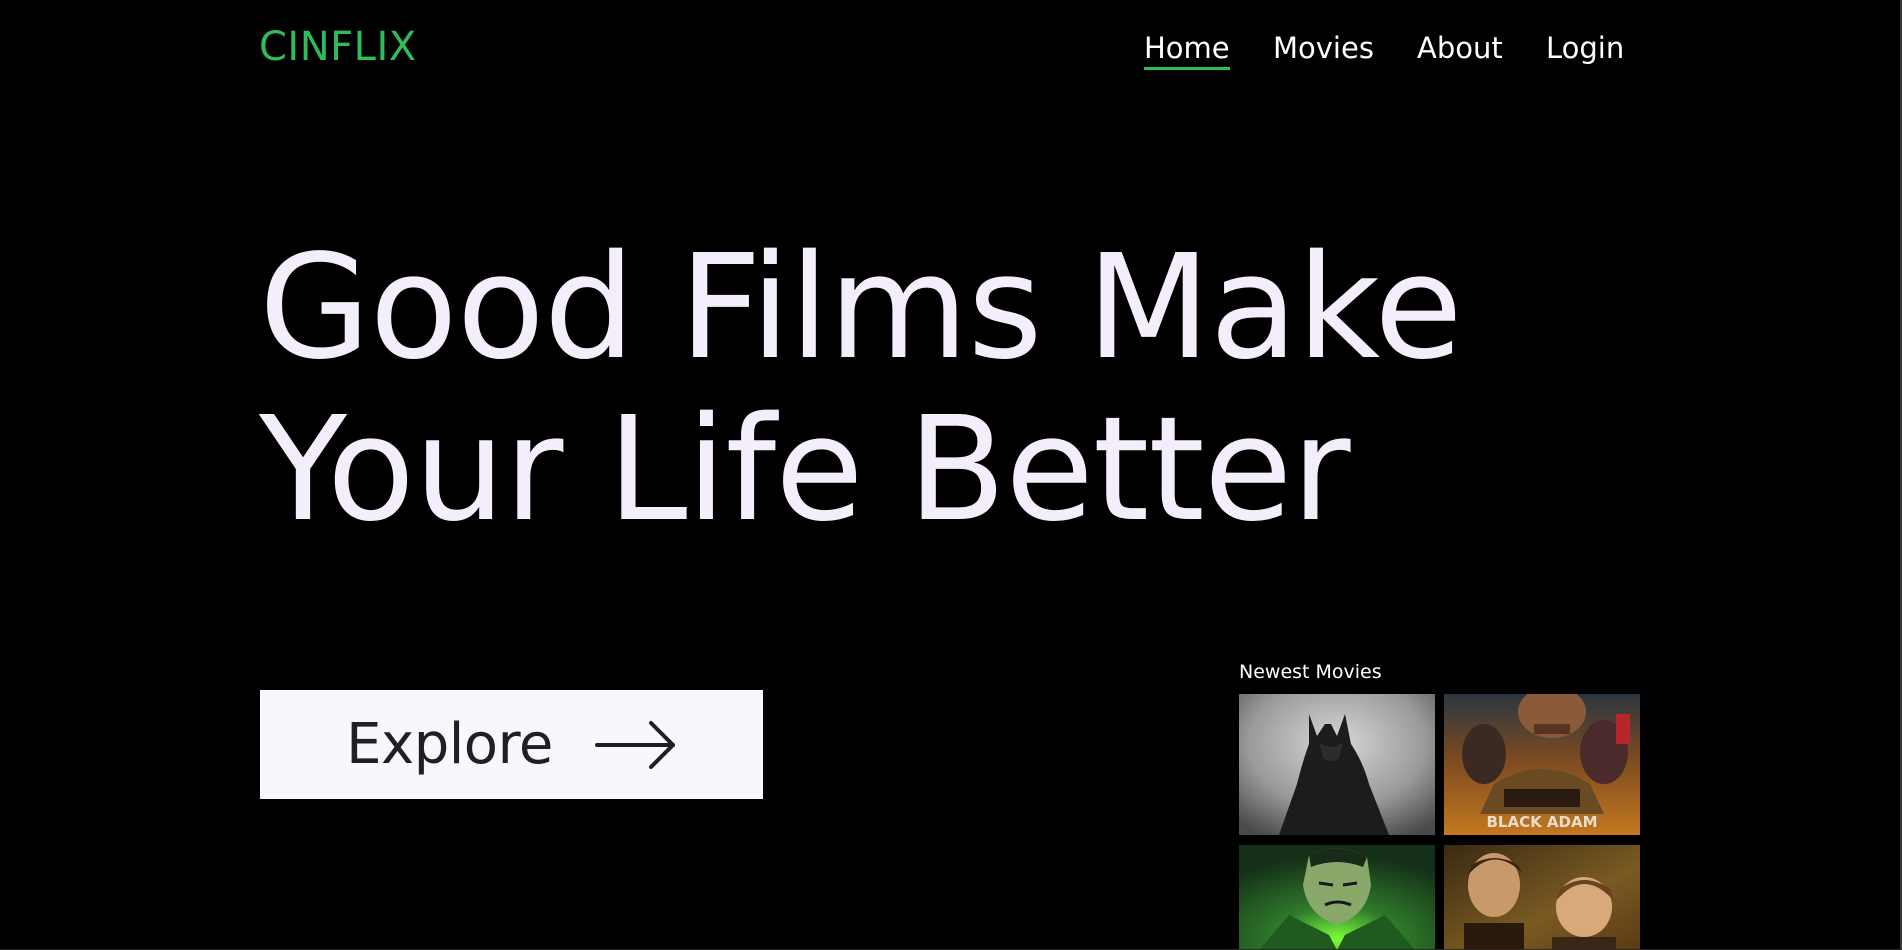 The width and height of the screenshot is (1902, 950). Describe the element at coordinates (1323, 48) in the screenshot. I see `nav-movies-link: Movies` at that location.